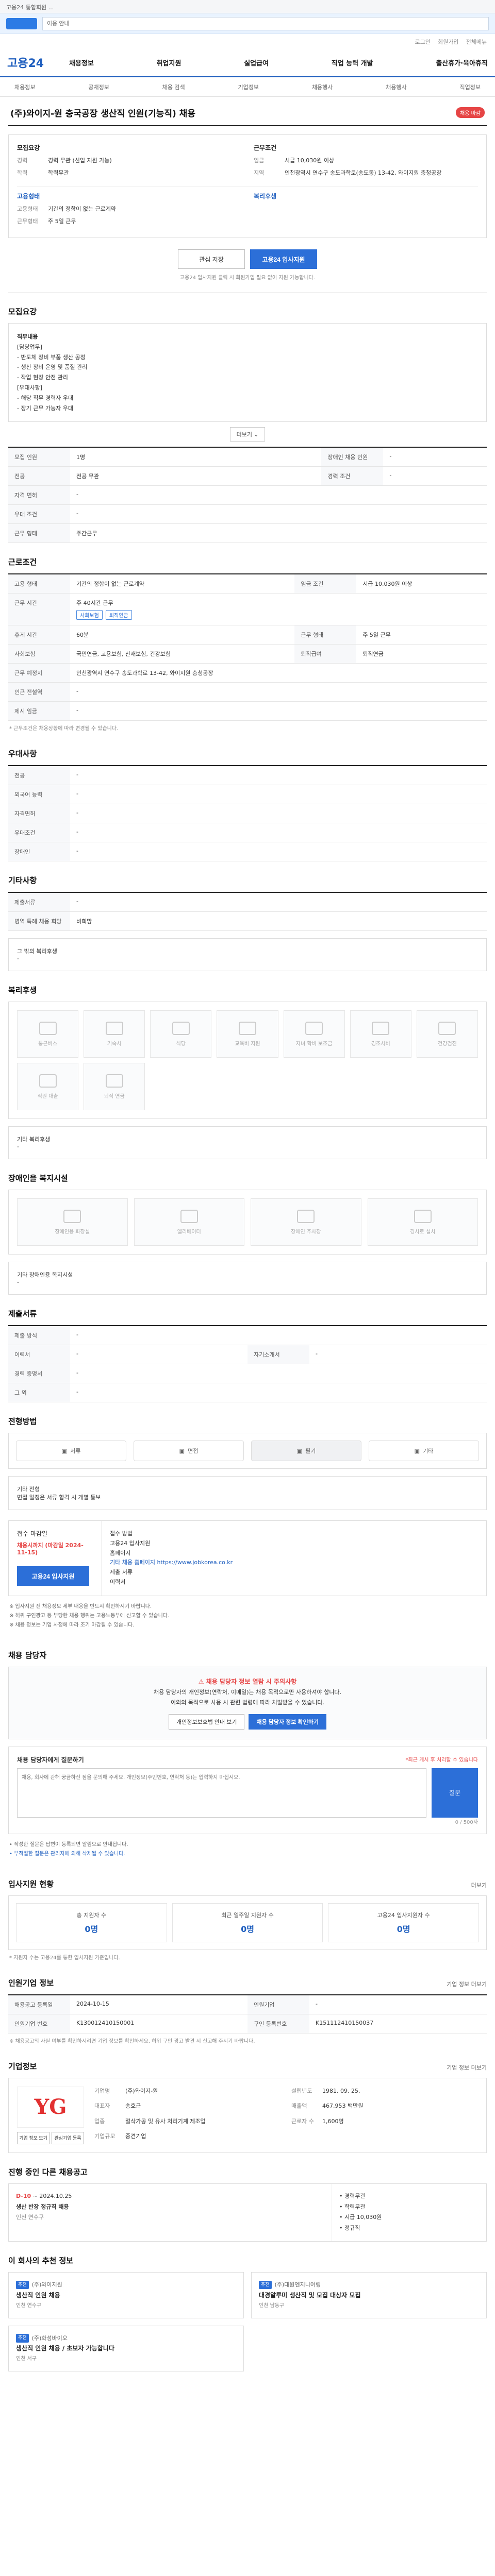  What do you see at coordinates (349, 2228) in the screenshot?
I see `ongoing-cond: • 정규직` at bounding box center [349, 2228].